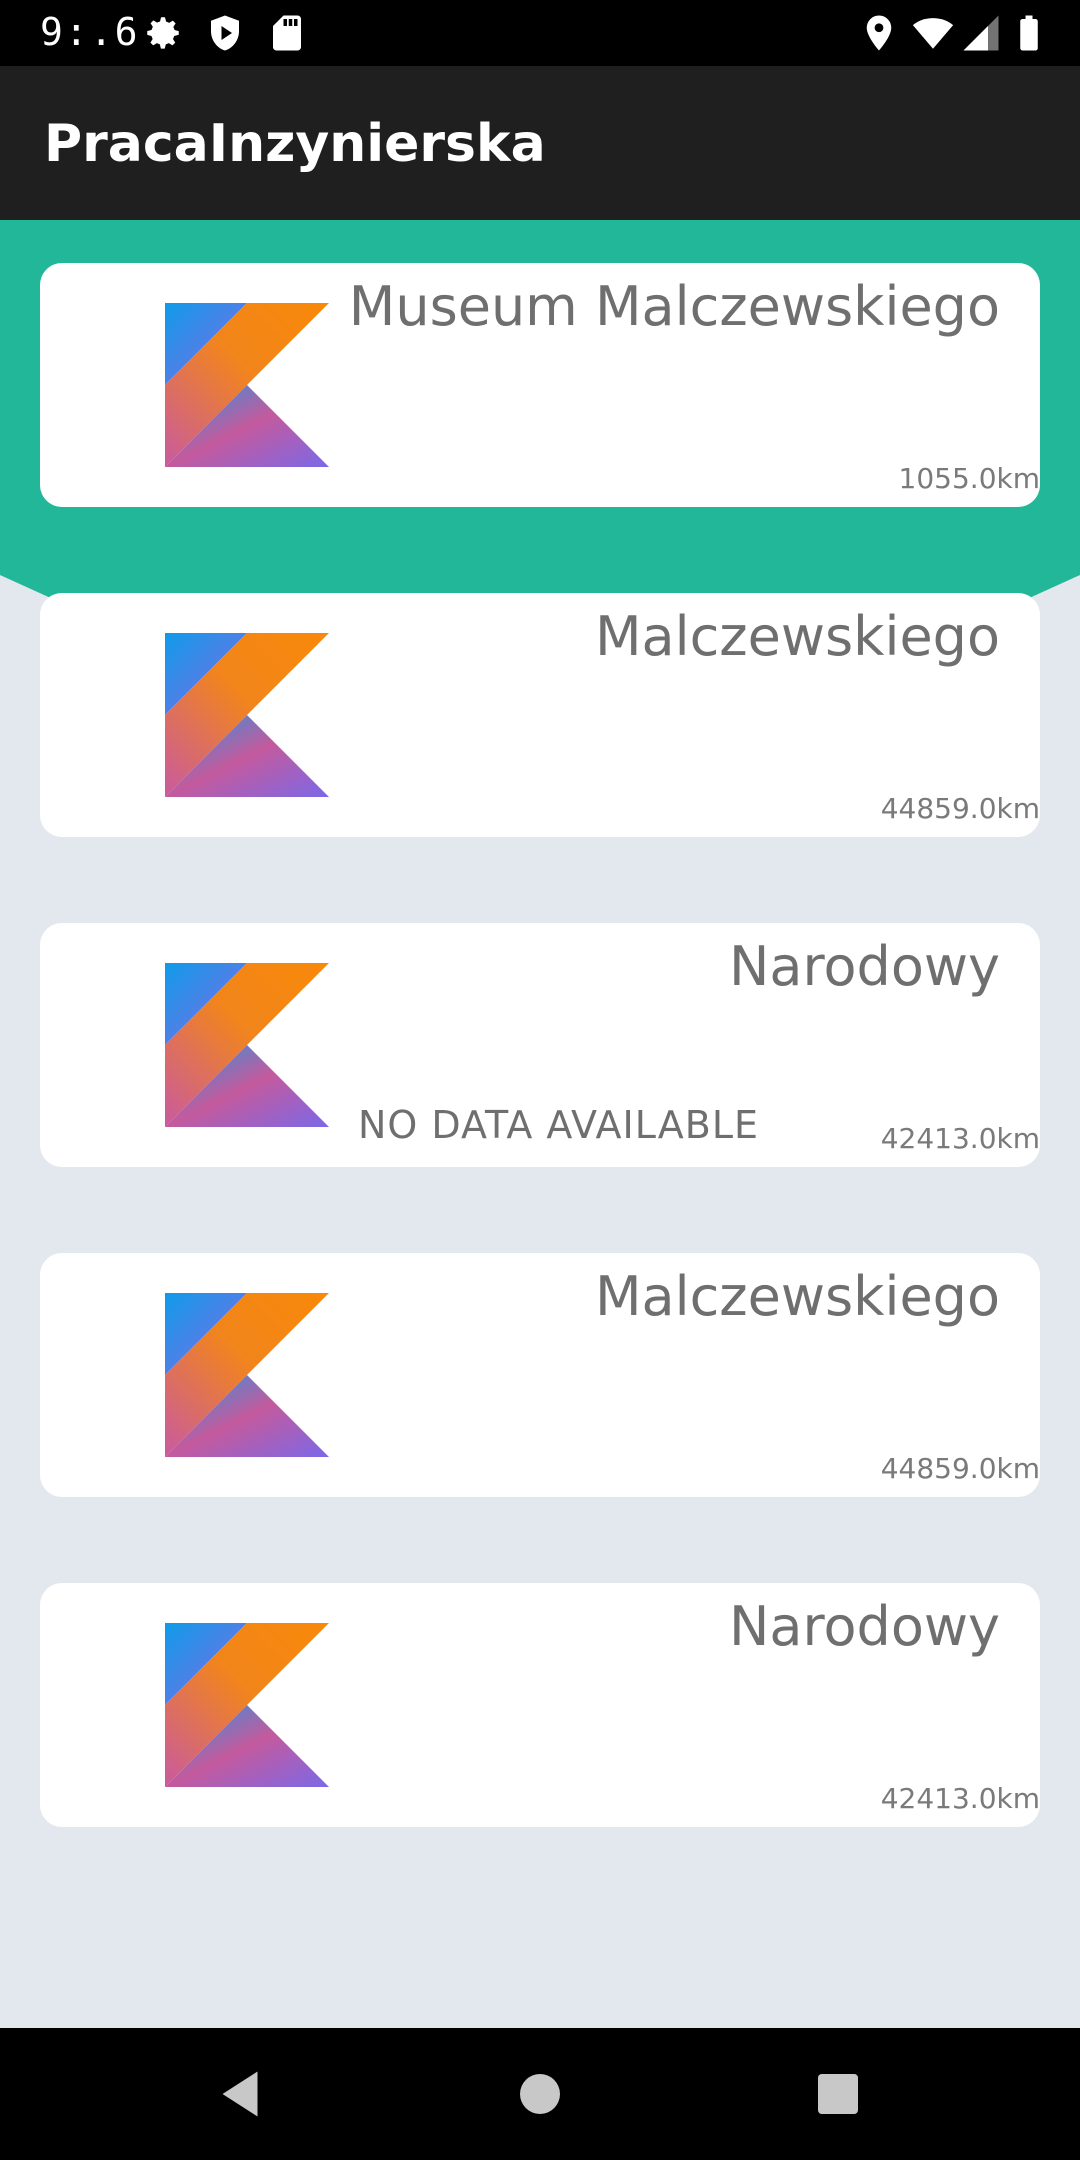 The image size is (1080, 2160). What do you see at coordinates (240, 2094) in the screenshot?
I see `back-icon` at bounding box center [240, 2094].